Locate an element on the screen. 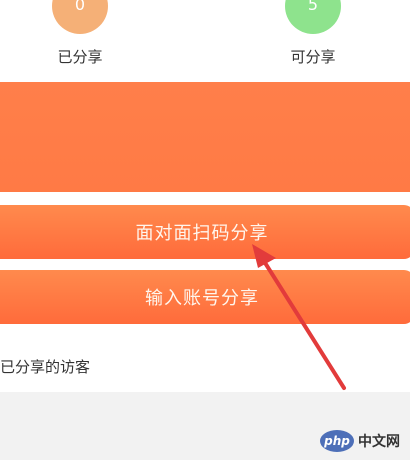 This screenshot has width=410, height=460. shared-count: 0 is located at coordinates (80, 7).